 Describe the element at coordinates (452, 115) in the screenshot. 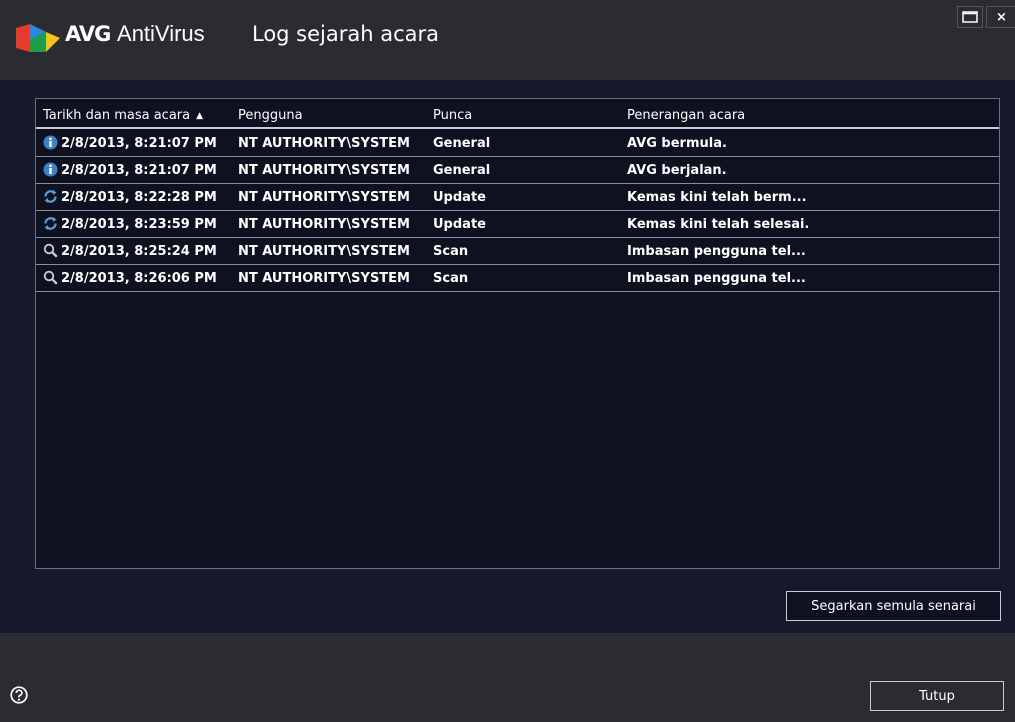

I see `column-header-source: Punca` at that location.